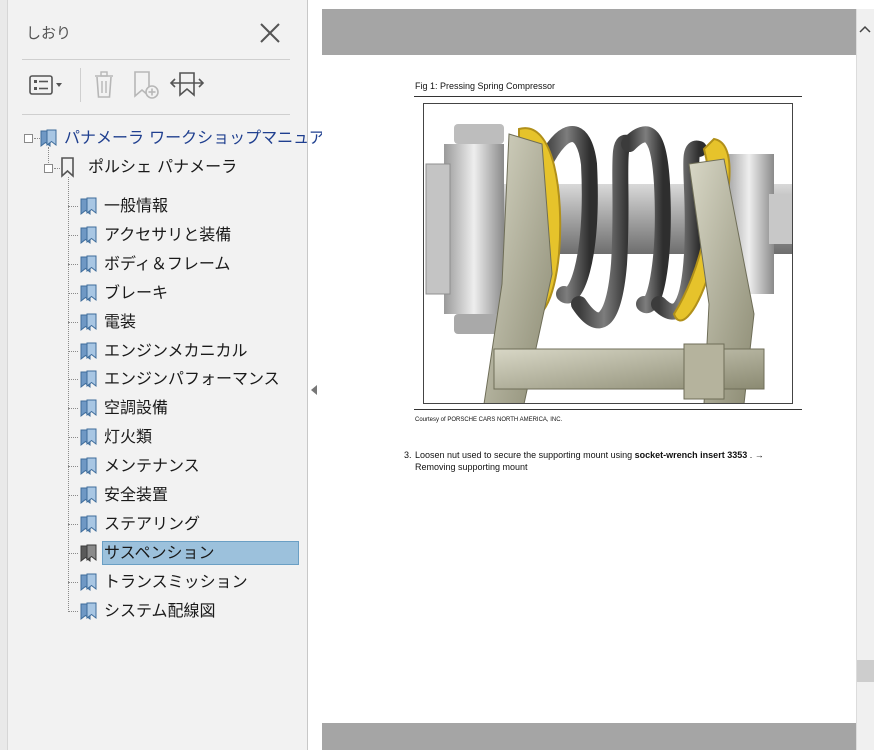 The height and width of the screenshot is (750, 874). Describe the element at coordinates (608, 96) in the screenshot. I see `figure-rule-top` at that location.